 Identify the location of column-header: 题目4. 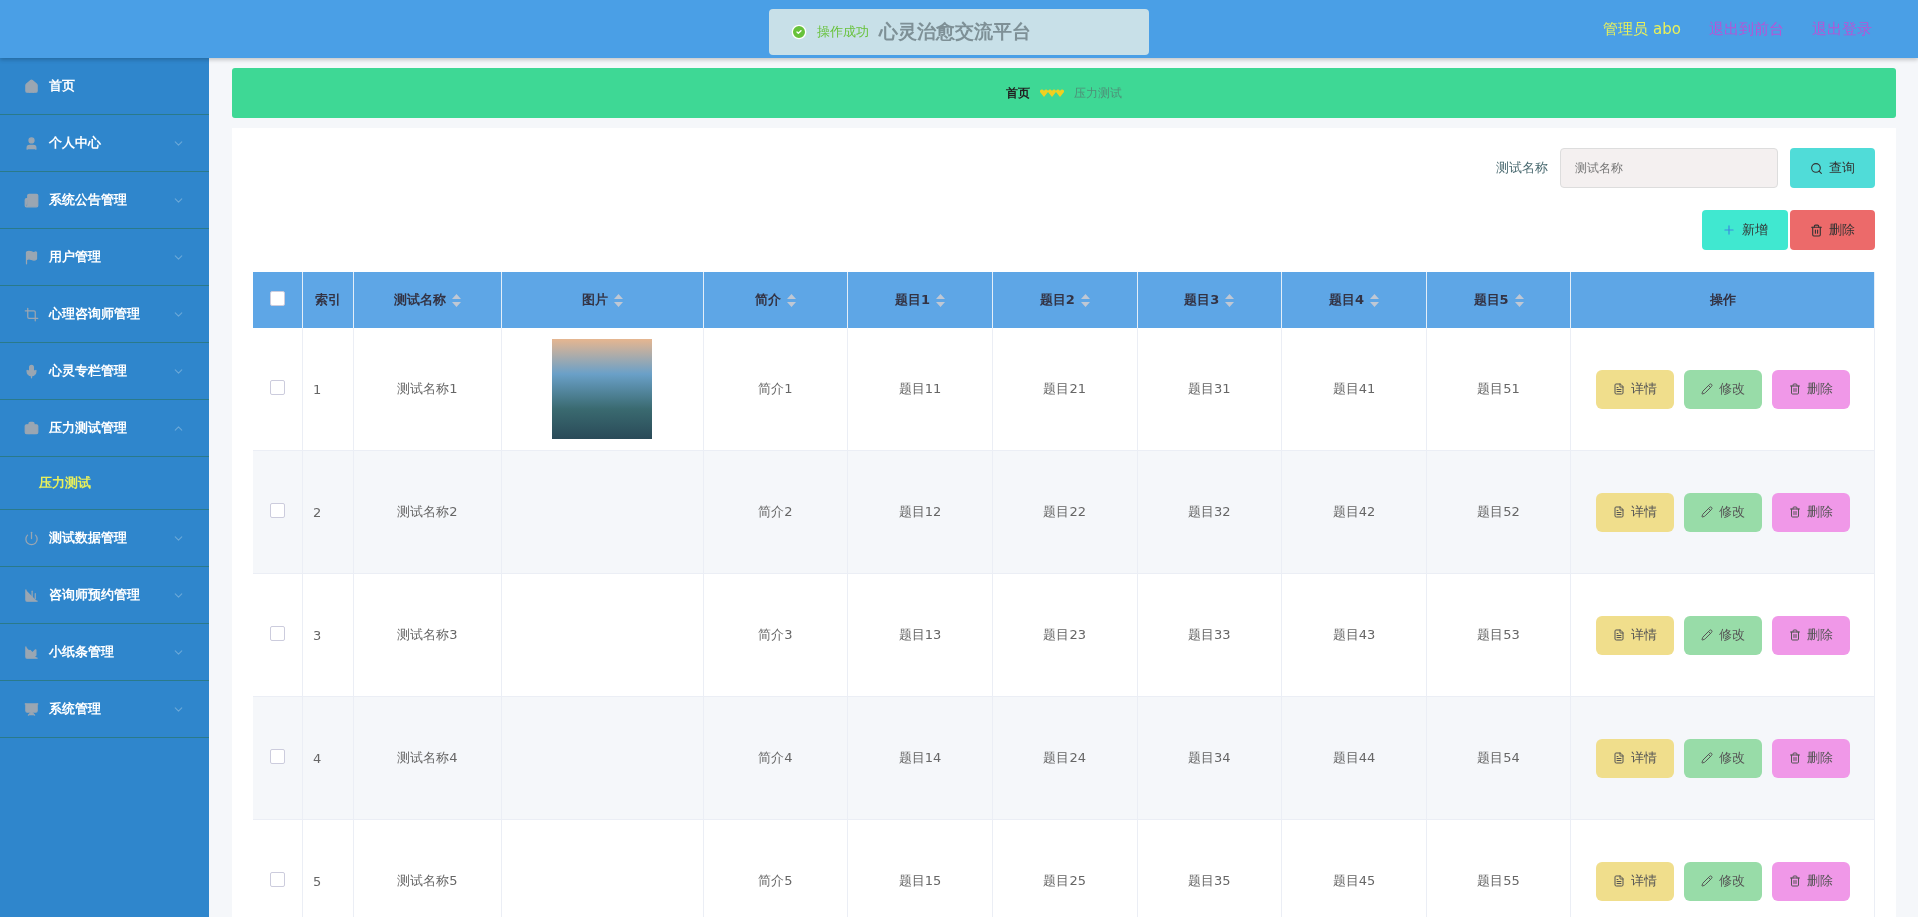
(1354, 300).